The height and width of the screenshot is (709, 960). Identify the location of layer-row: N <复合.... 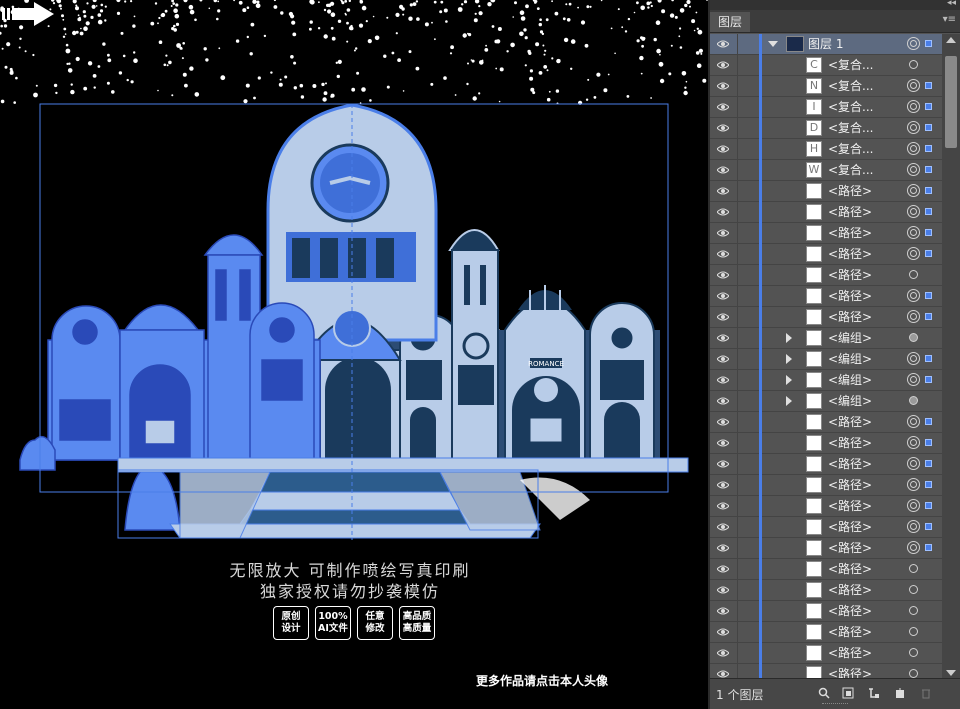
(826, 86).